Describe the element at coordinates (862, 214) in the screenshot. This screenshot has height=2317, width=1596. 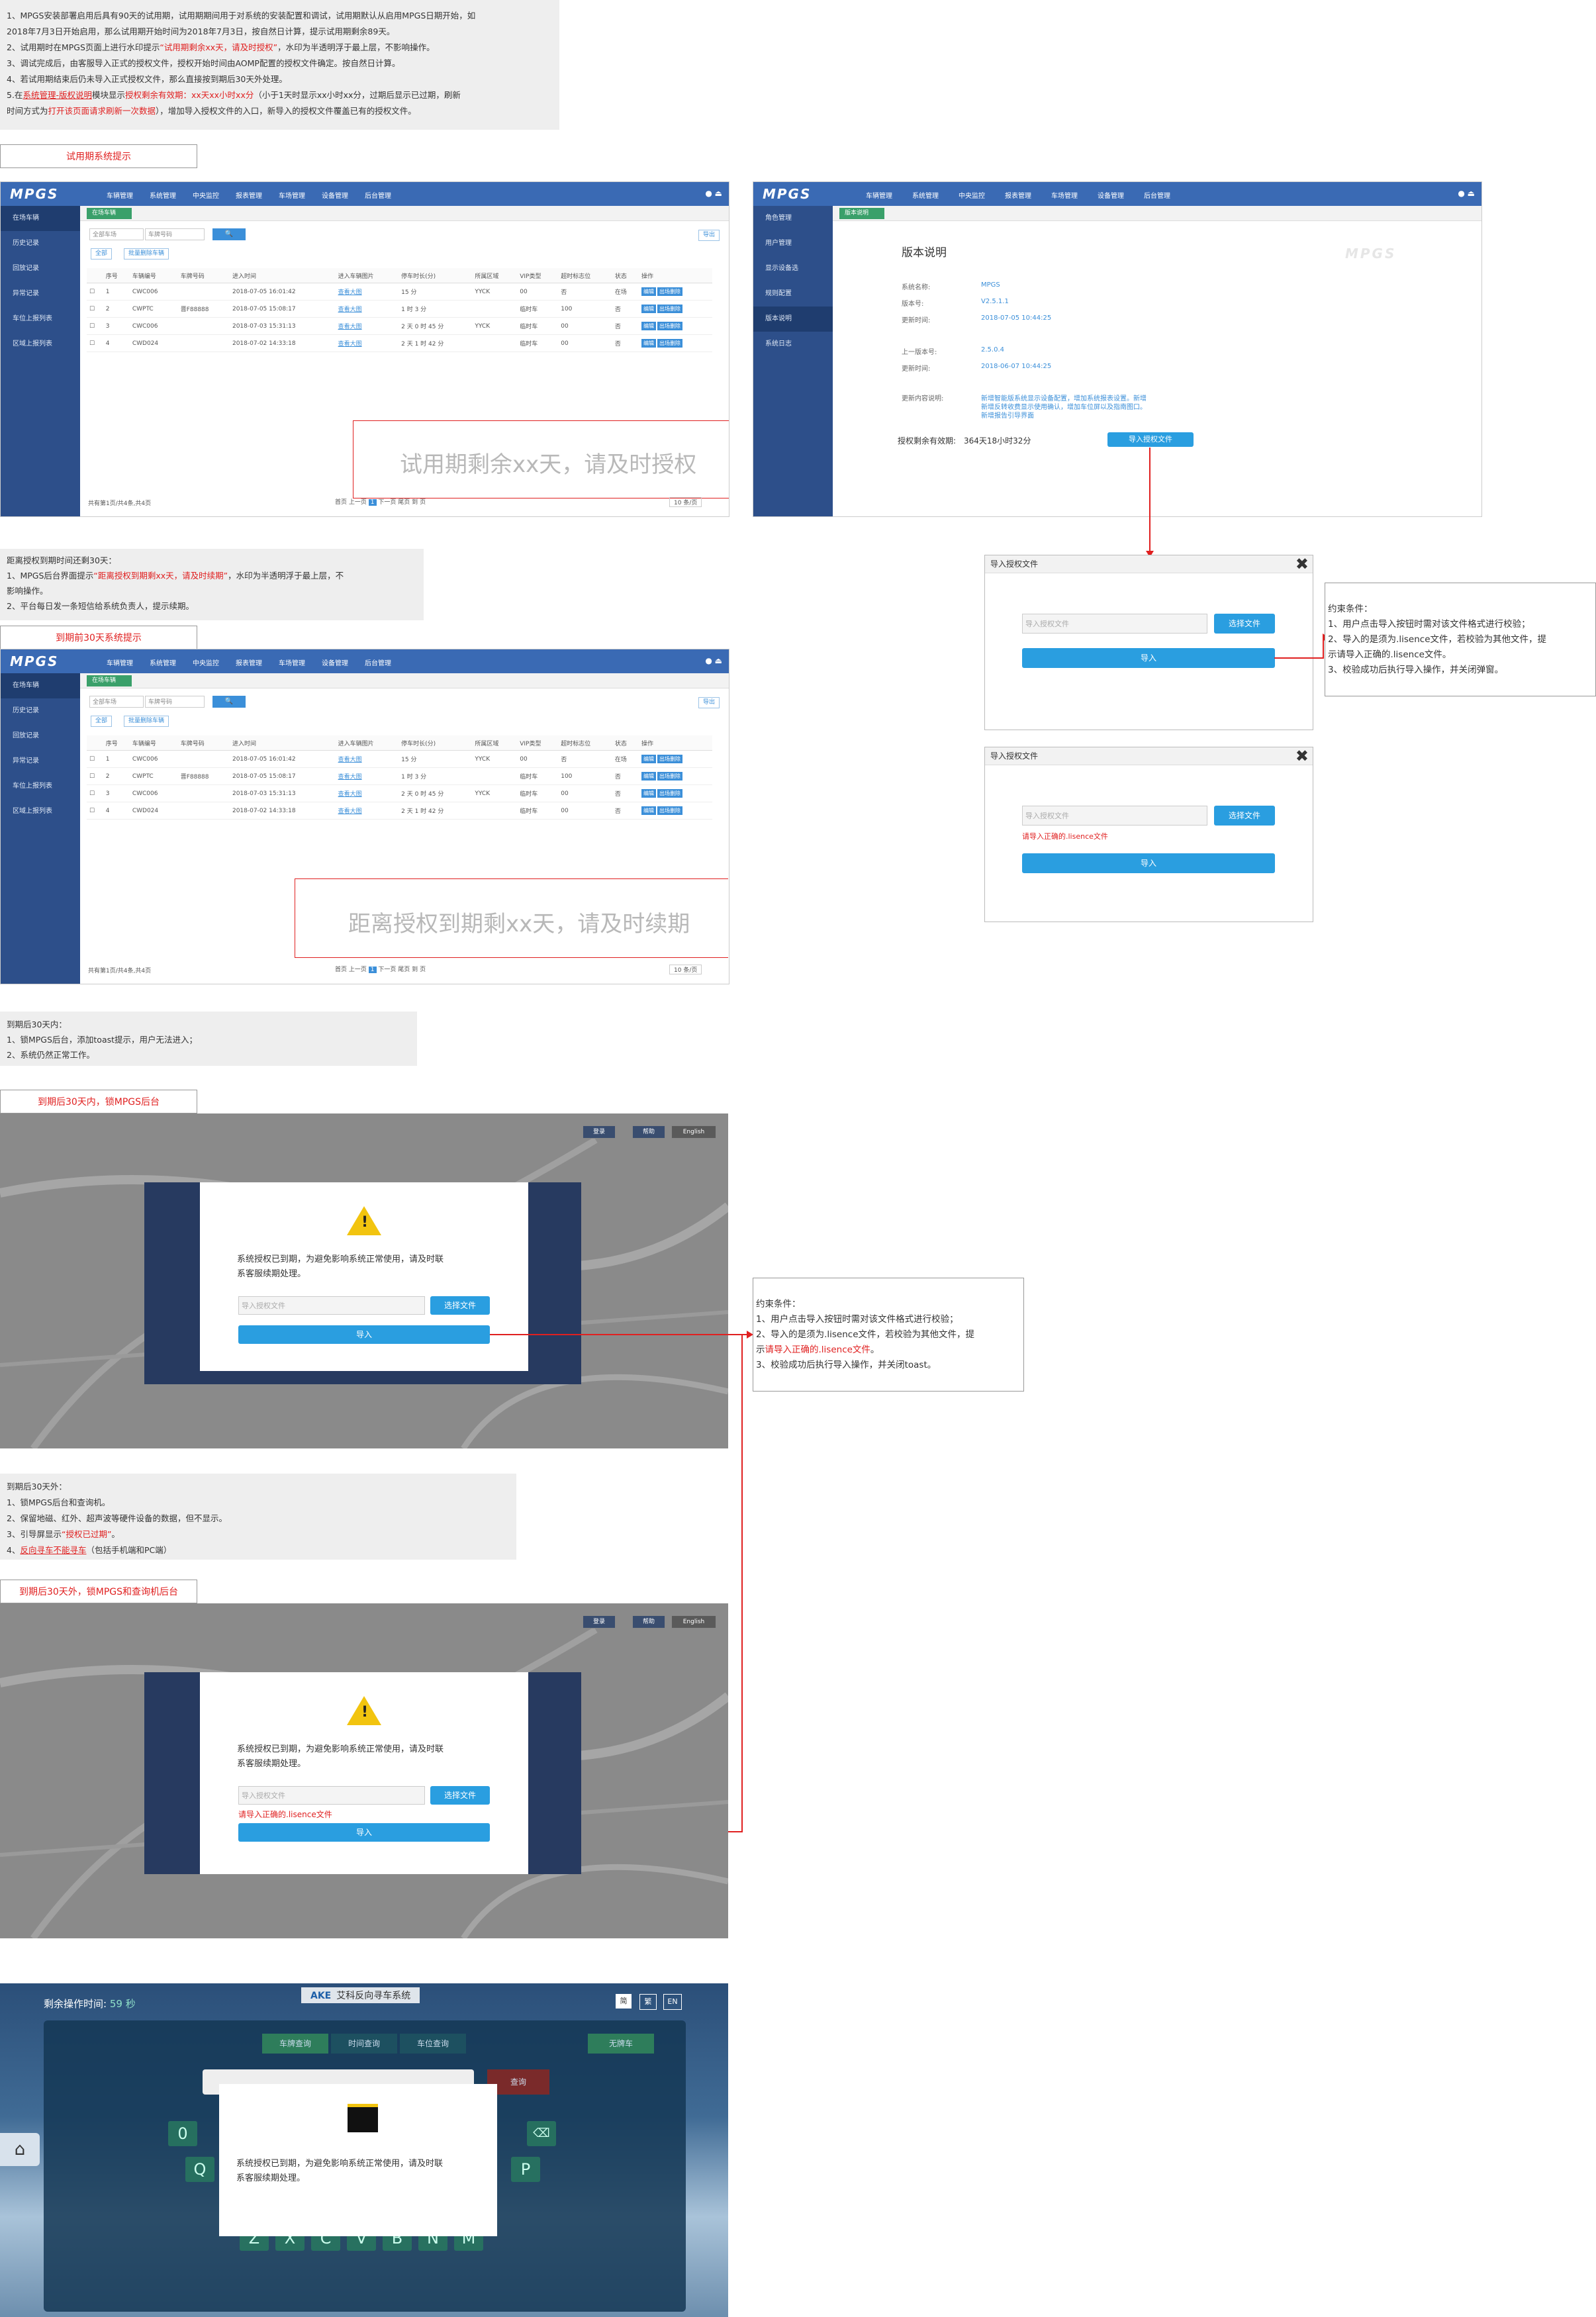
I see `tab-active: 版本说明` at that location.